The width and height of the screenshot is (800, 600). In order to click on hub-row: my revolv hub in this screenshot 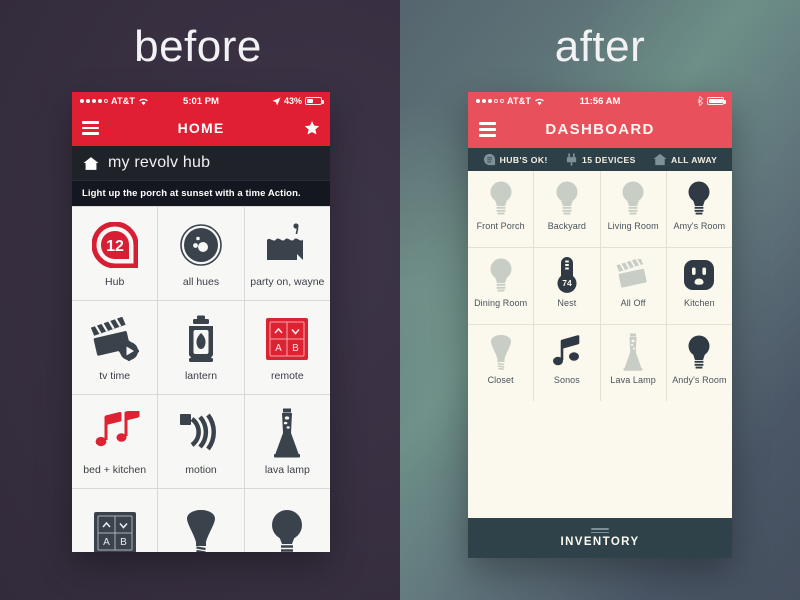, I will do `click(201, 163)`.